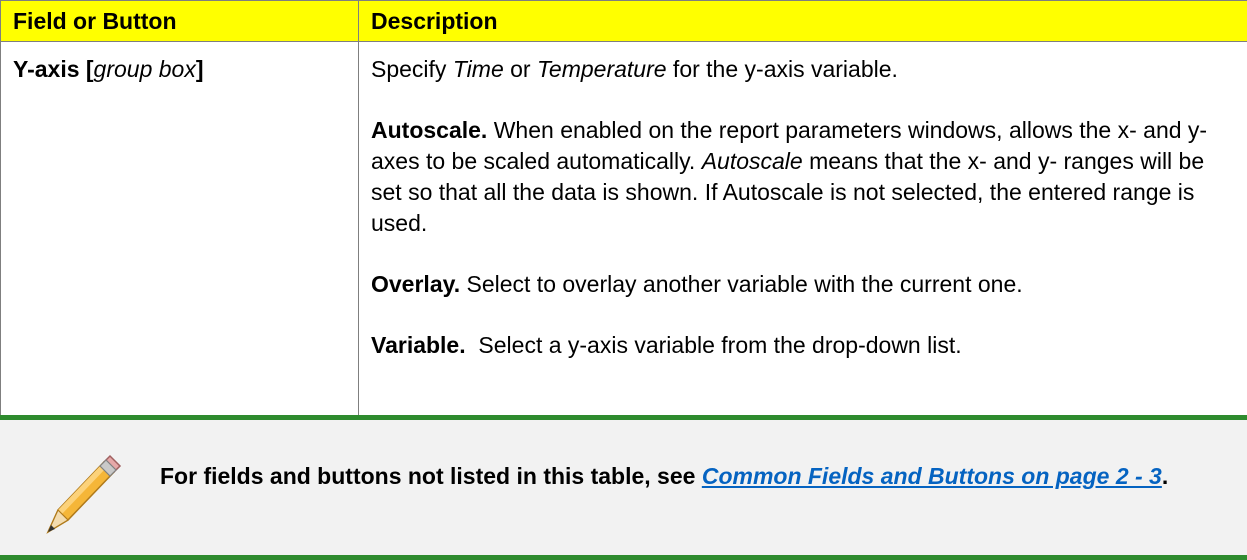 This screenshot has width=1247, height=560. I want to click on pencil-icon, so click(84, 494).